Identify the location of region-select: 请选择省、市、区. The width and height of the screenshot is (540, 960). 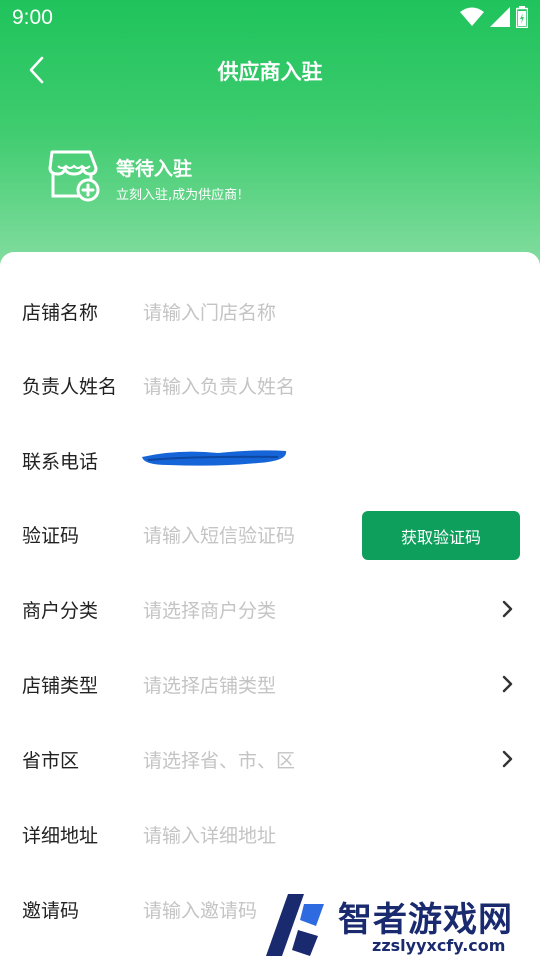
(219, 759).